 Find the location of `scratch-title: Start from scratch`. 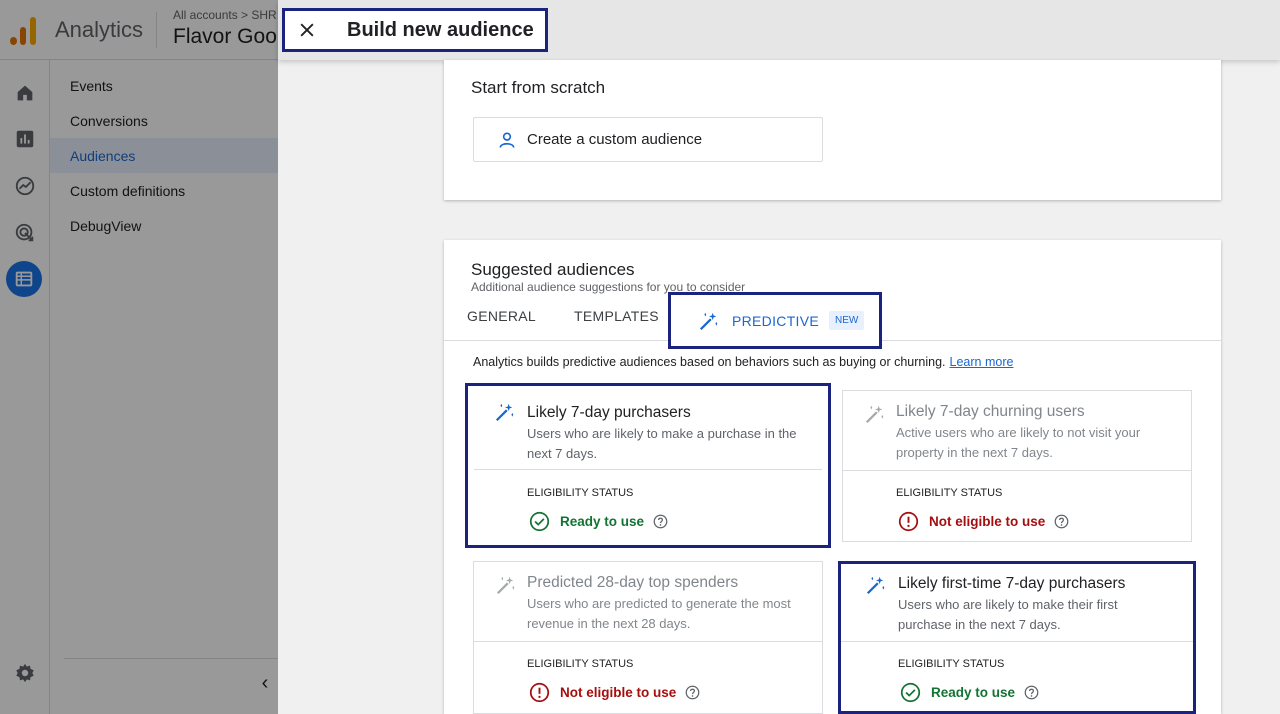

scratch-title: Start from scratch is located at coordinates (538, 87).